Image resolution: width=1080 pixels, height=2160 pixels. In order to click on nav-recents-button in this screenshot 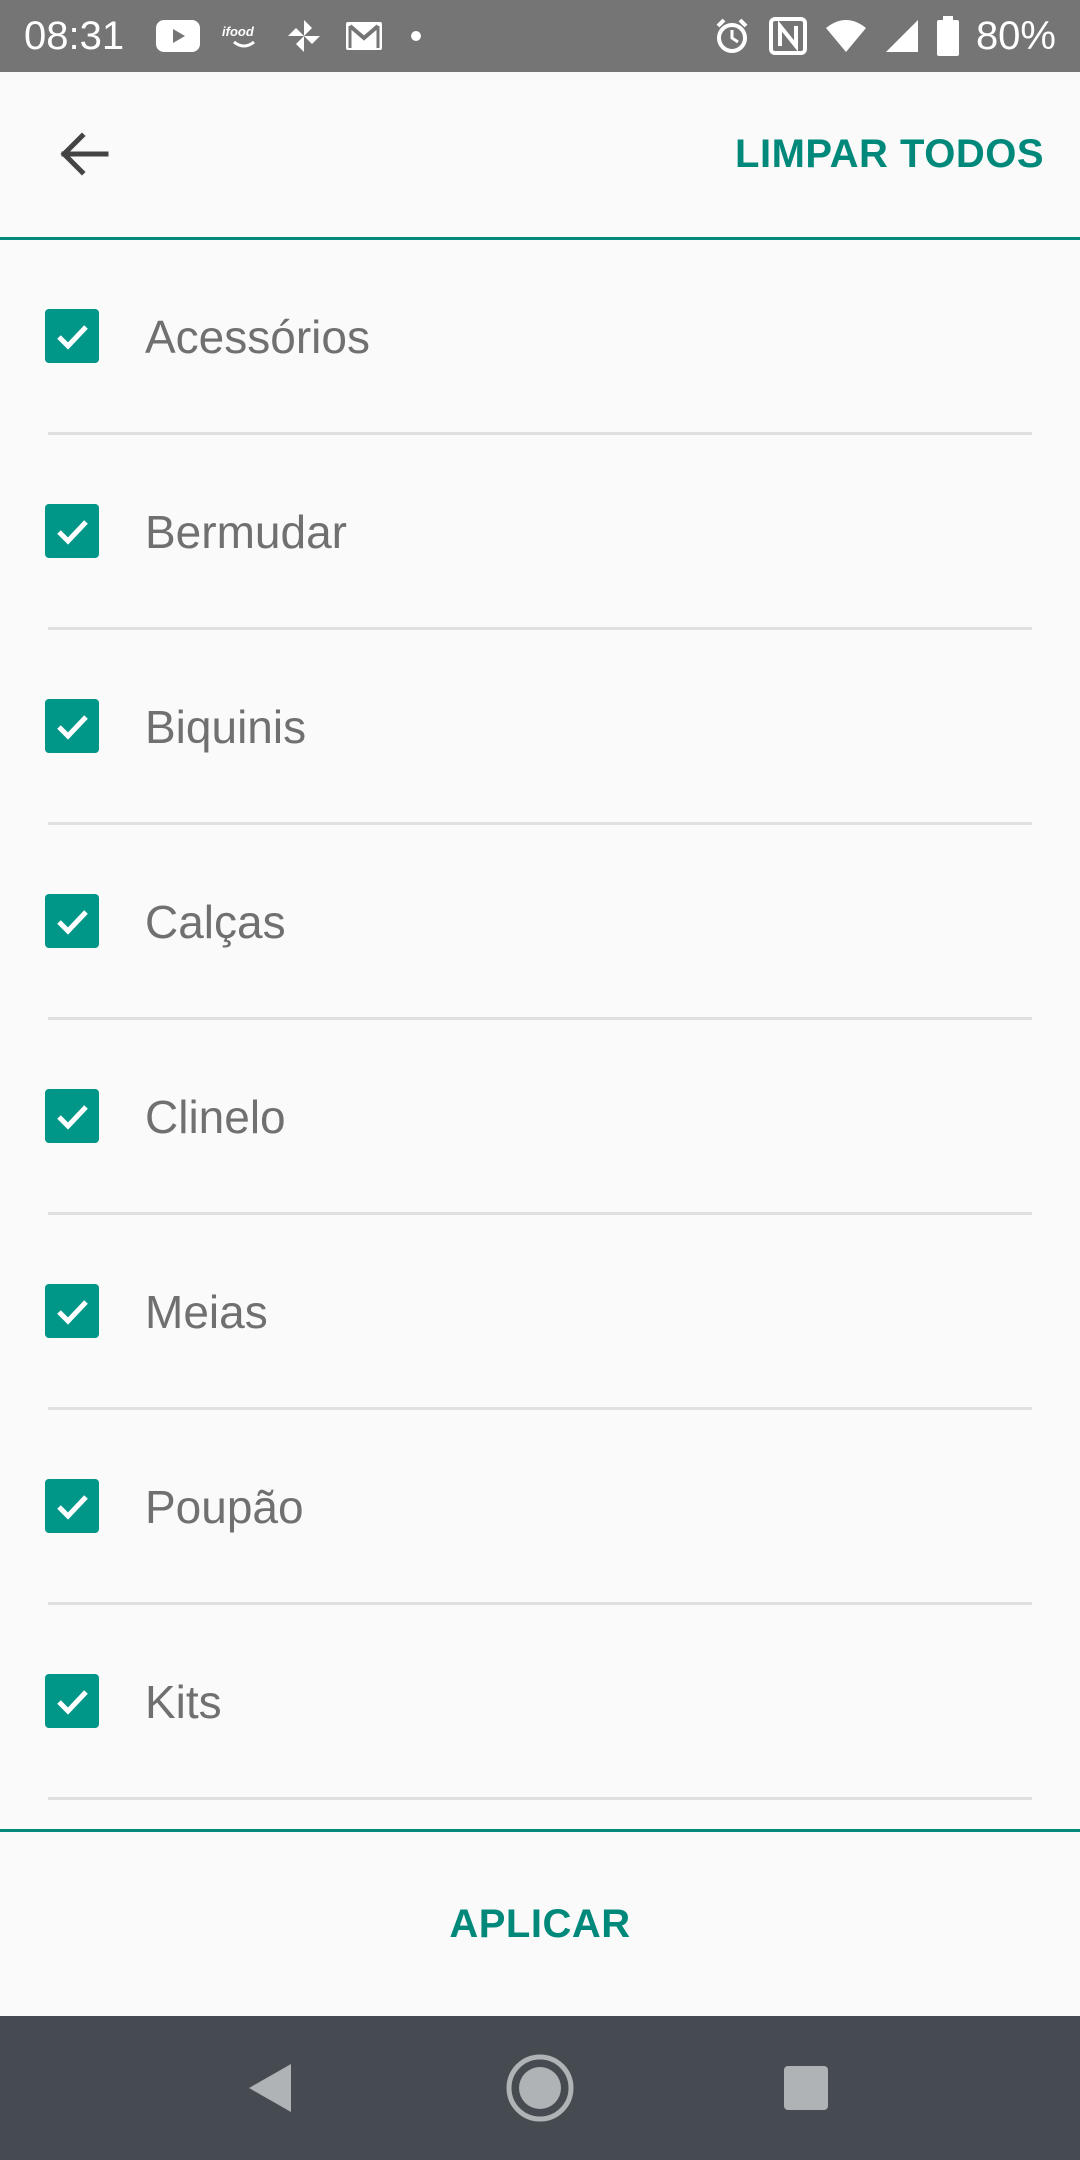, I will do `click(806, 2088)`.